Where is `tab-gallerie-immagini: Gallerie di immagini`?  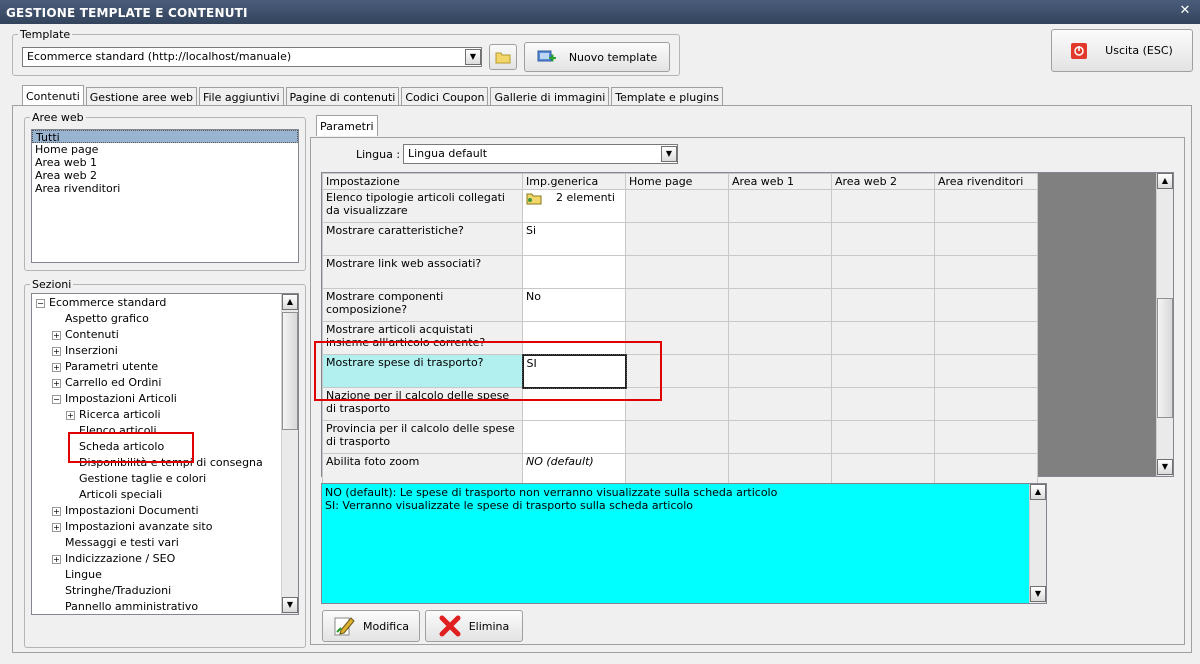
tab-gallerie-immagini: Gallerie di immagini is located at coordinates (550, 96).